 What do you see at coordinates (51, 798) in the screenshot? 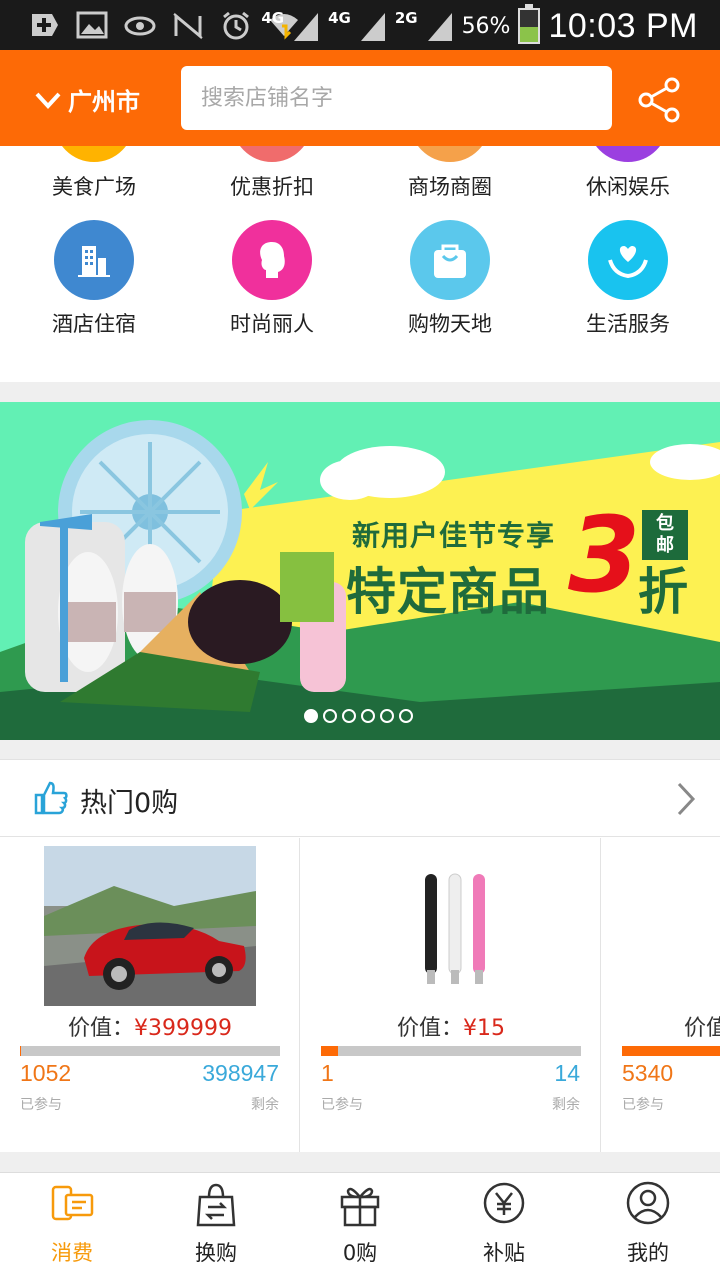
I see `thumbs-up-icon` at bounding box center [51, 798].